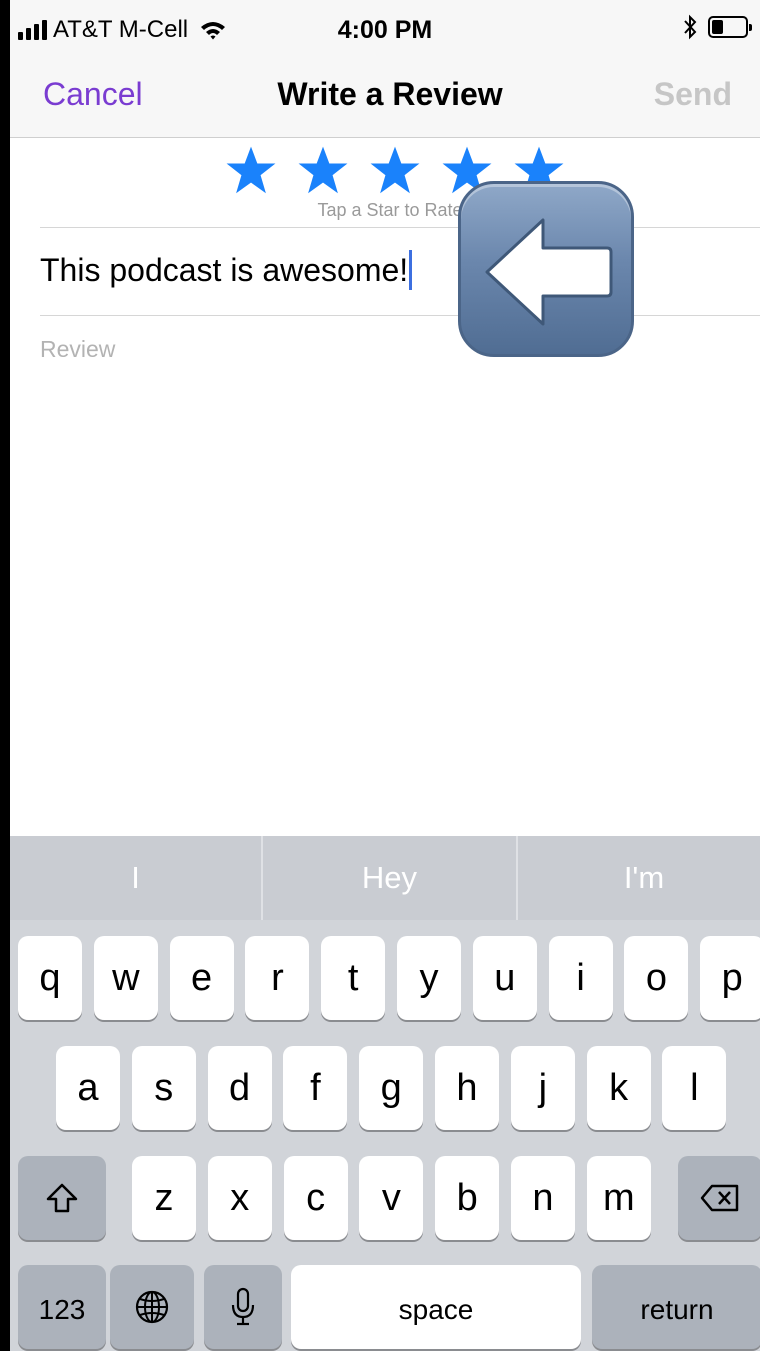 The width and height of the screenshot is (760, 1351). I want to click on bluetooth-icon, so click(690, 27).